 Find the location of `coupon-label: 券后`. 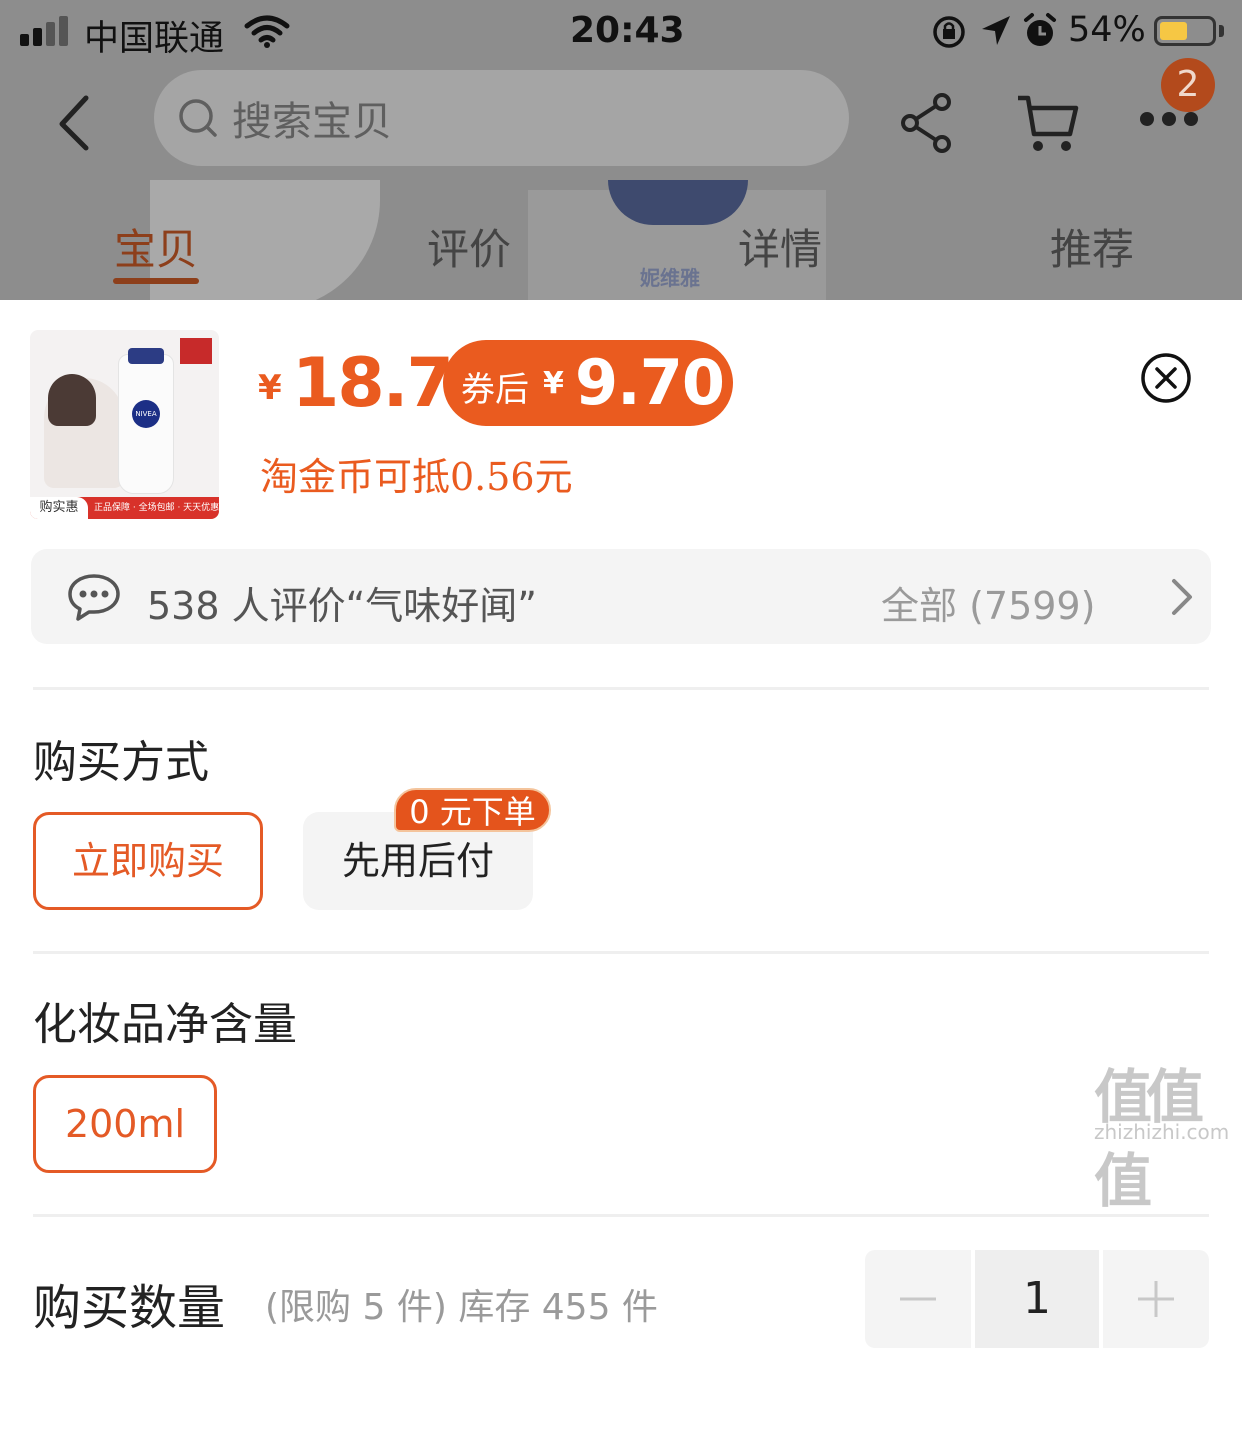

coupon-label: 券后 is located at coordinates (495, 390).